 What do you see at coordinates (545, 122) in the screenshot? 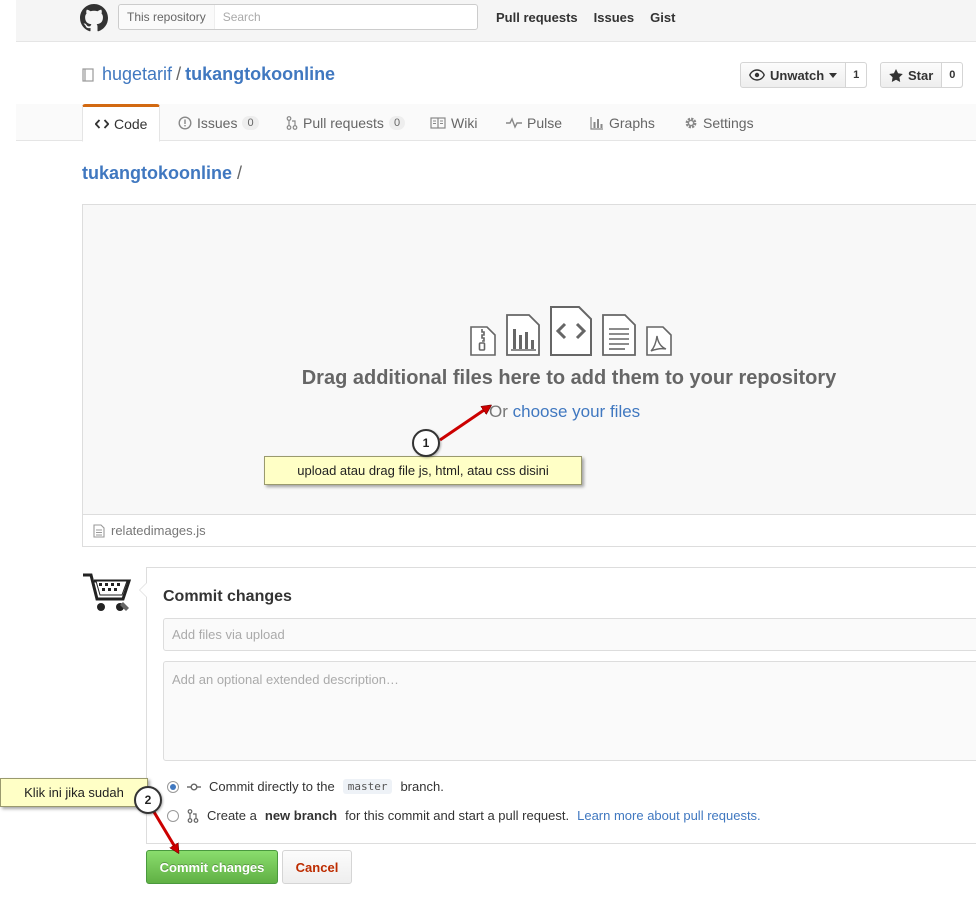
I see `tab-pulse-label: Pulse` at bounding box center [545, 122].